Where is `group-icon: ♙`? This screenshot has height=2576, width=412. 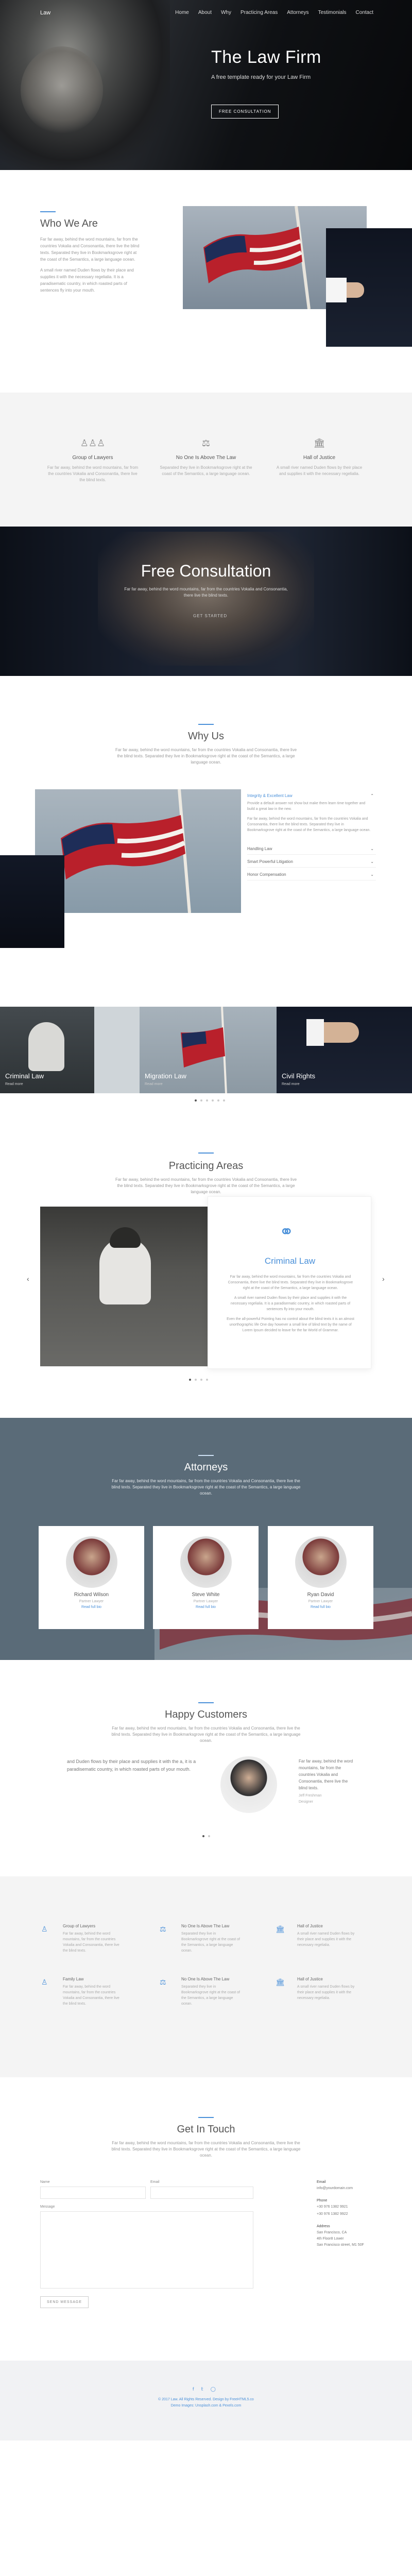
group-icon: ♙ is located at coordinates (44, 1929).